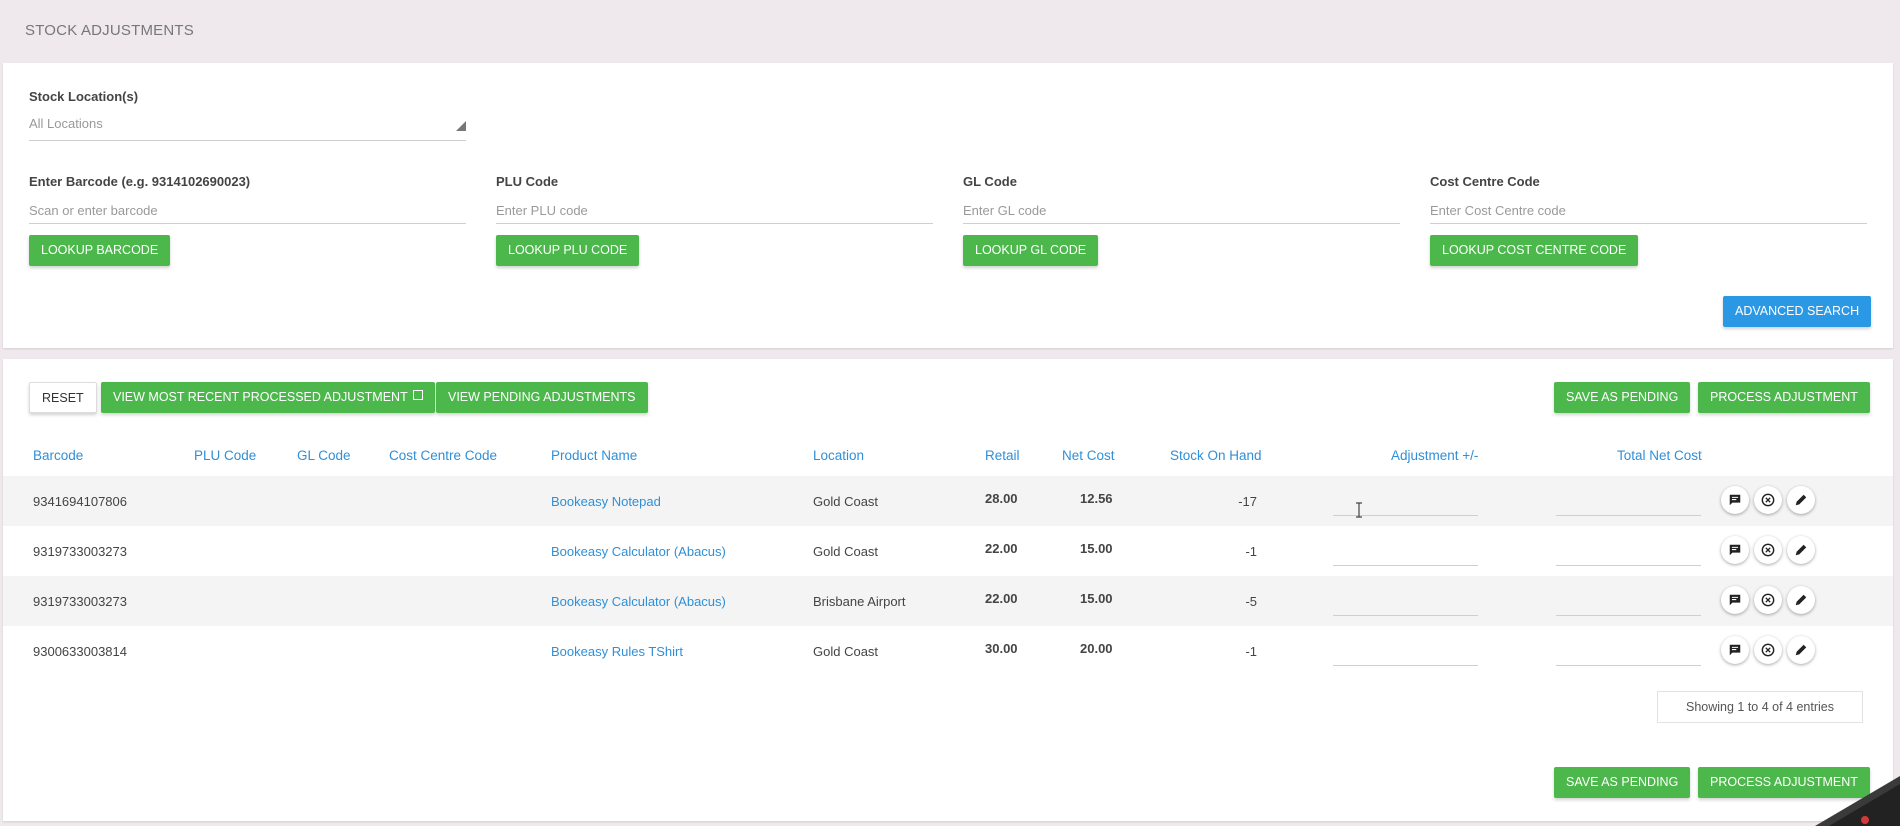 The image size is (1900, 826). Describe the element at coordinates (617, 651) in the screenshot. I see `cell-product-link: Bookeasy Rules TShirt` at that location.